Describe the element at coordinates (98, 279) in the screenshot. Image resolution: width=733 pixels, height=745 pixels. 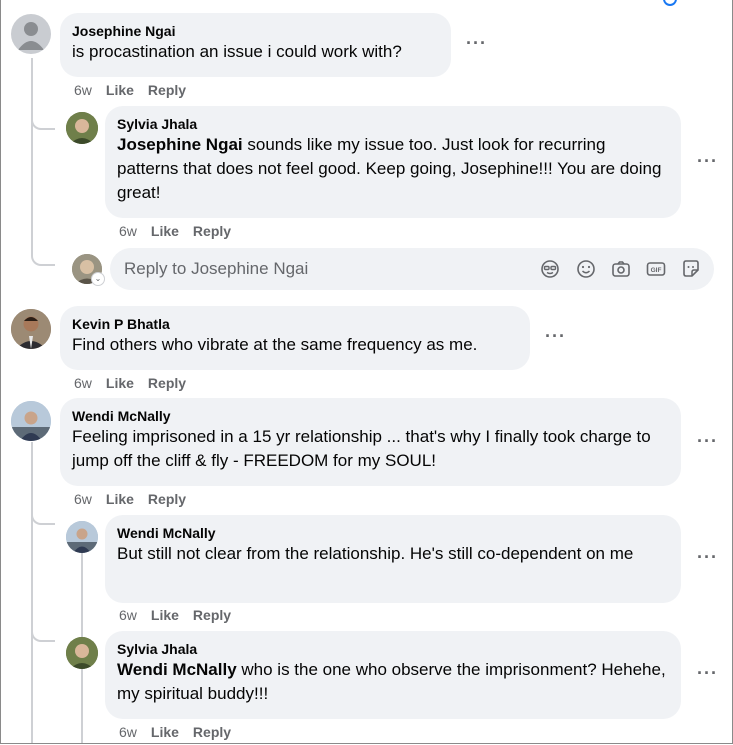
I see `chevron-down-icon: ⌄` at that location.